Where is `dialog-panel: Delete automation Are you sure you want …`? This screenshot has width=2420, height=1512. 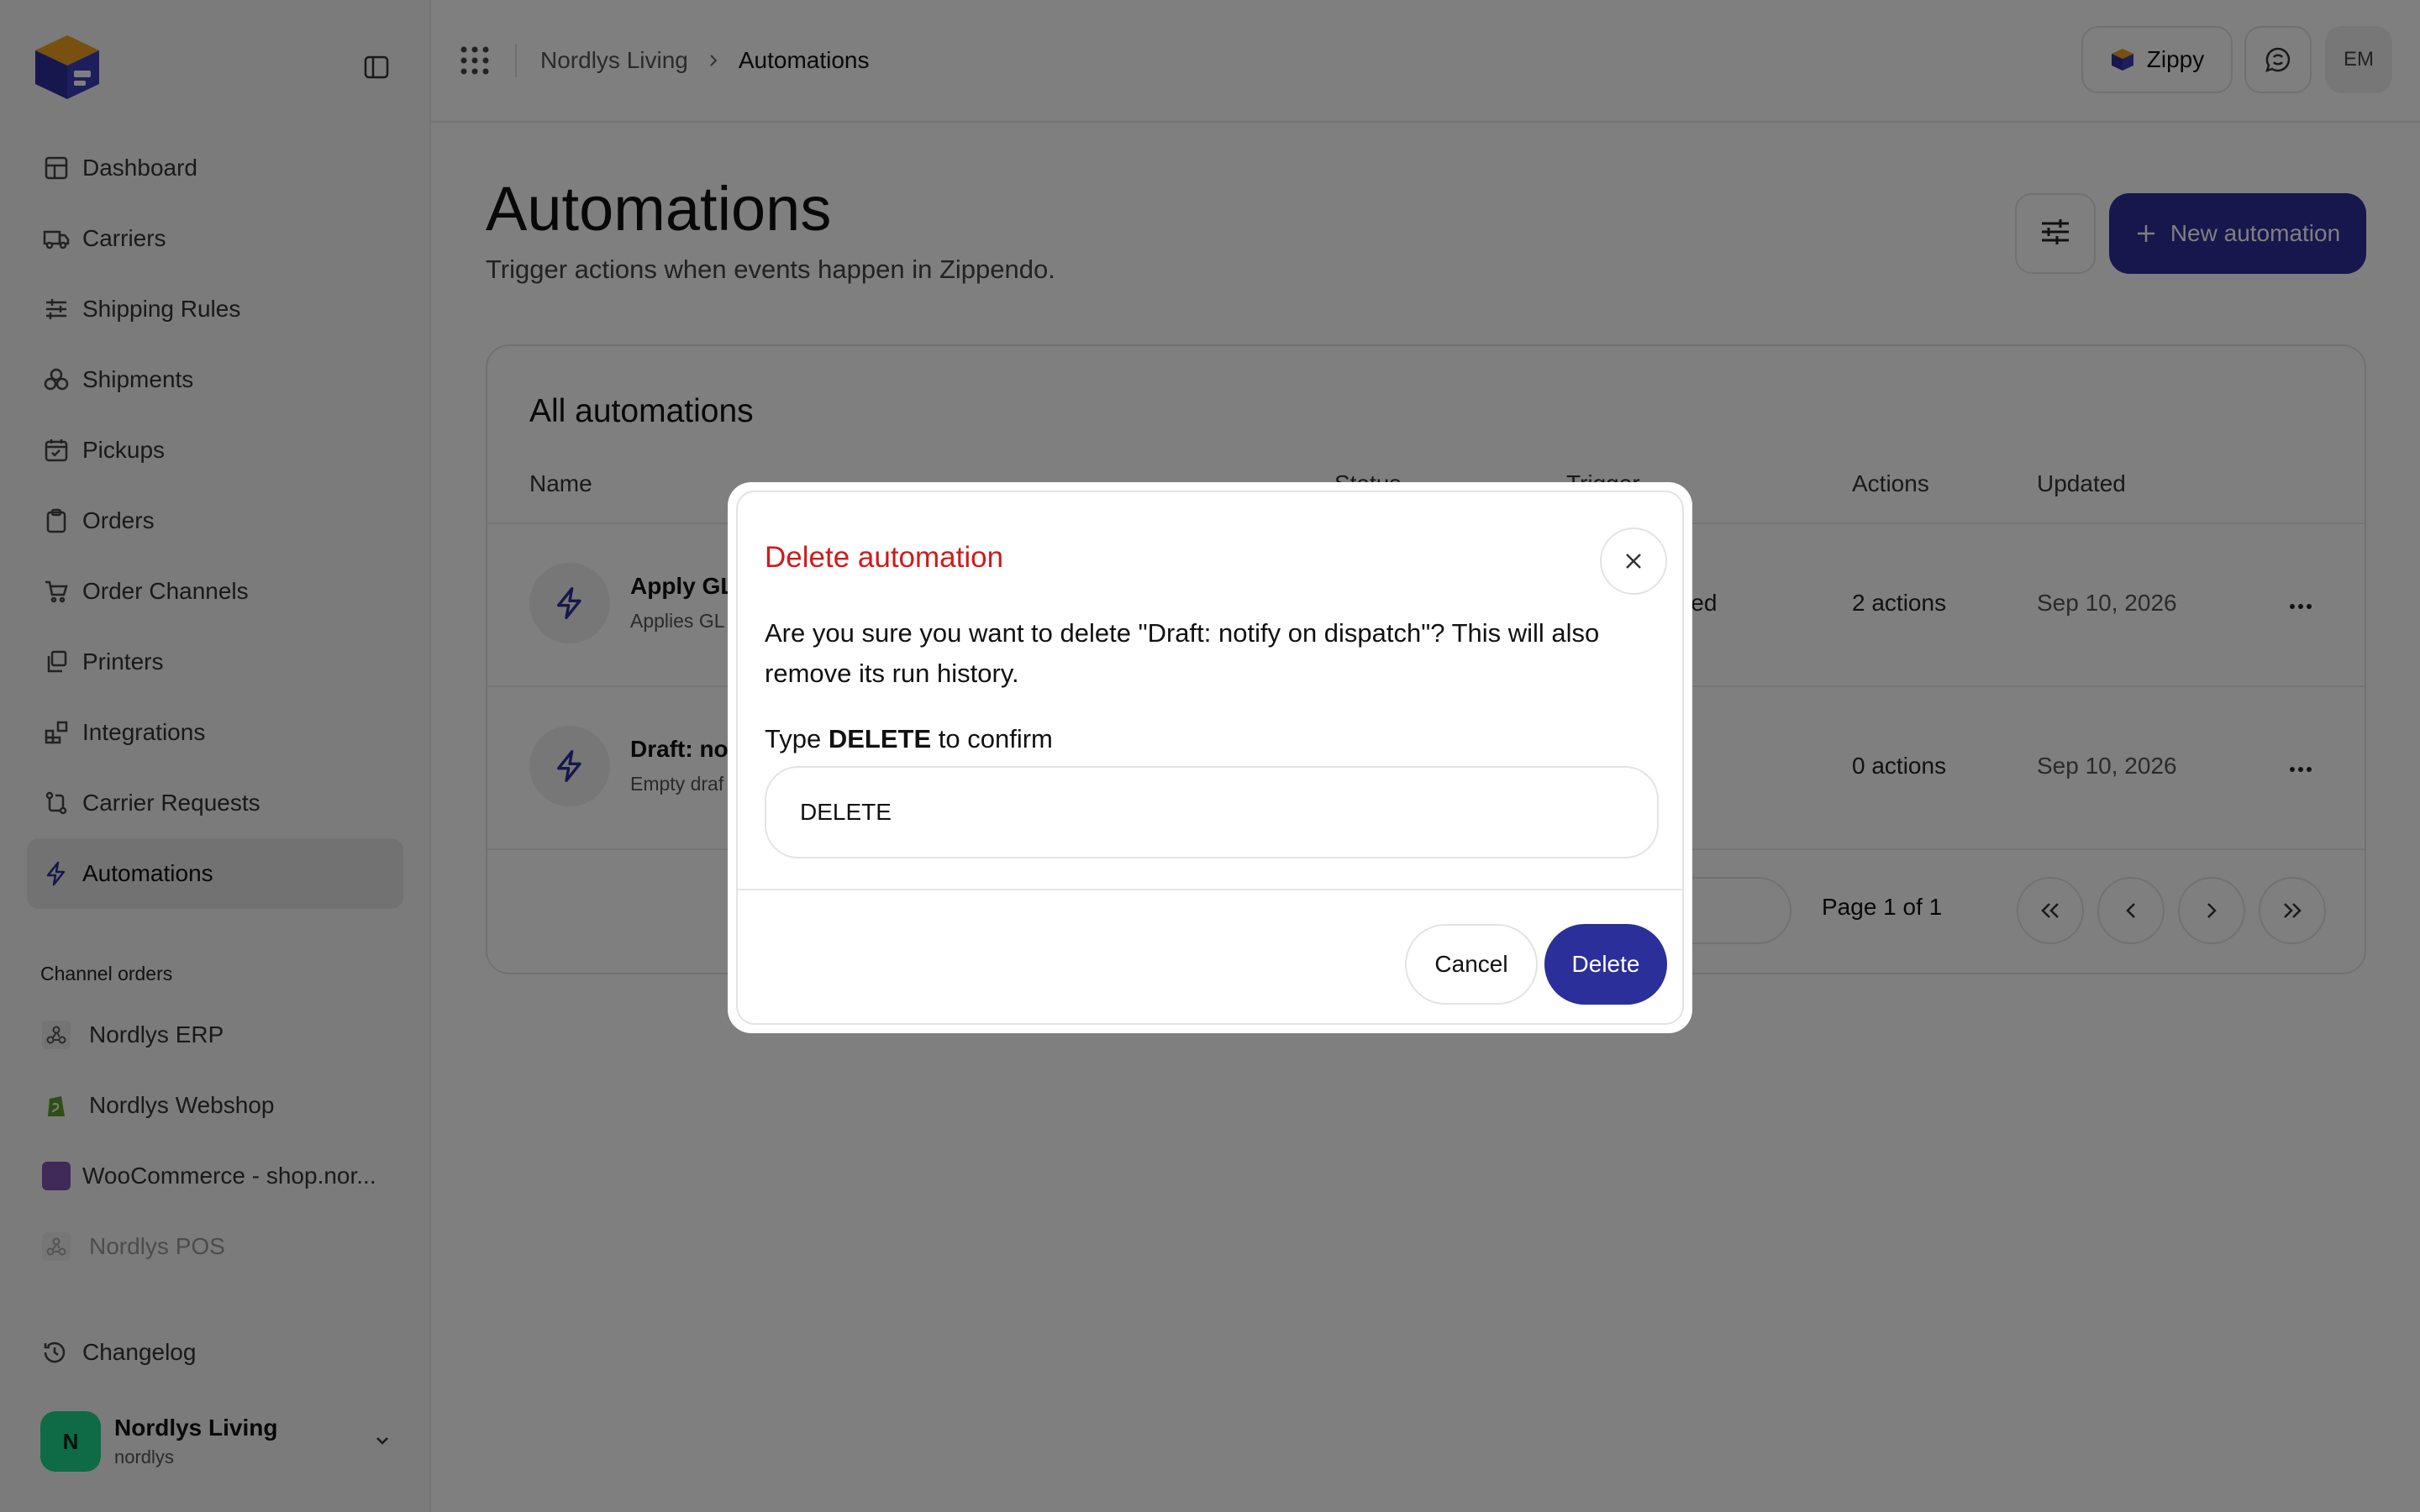 dialog-panel: Delete automation Are you sure you want … is located at coordinates (1210, 758).